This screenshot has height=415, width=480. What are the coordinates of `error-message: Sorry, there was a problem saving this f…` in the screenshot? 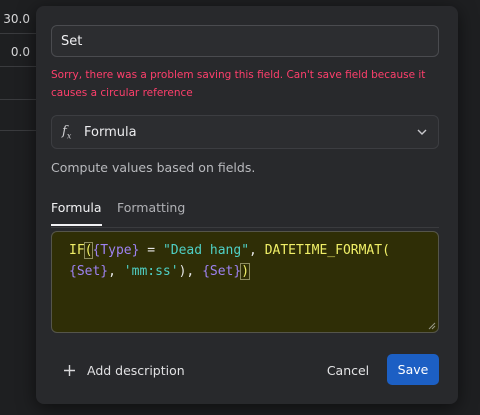 It's located at (238, 84).